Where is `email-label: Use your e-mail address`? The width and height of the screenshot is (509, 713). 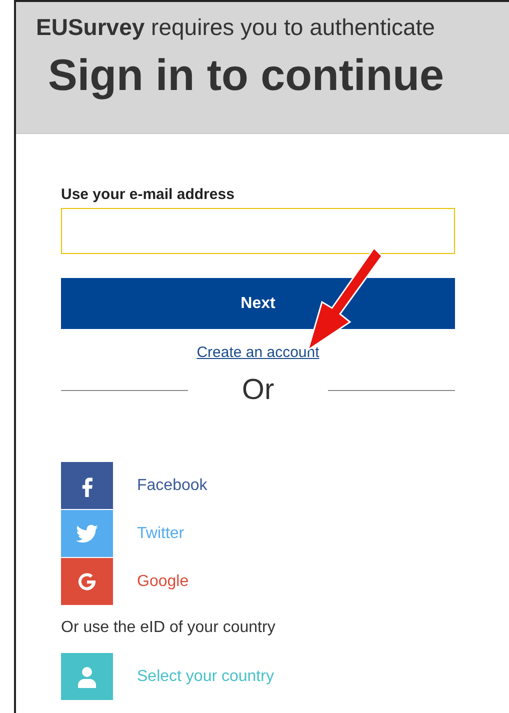
email-label: Use your e-mail address is located at coordinates (148, 194).